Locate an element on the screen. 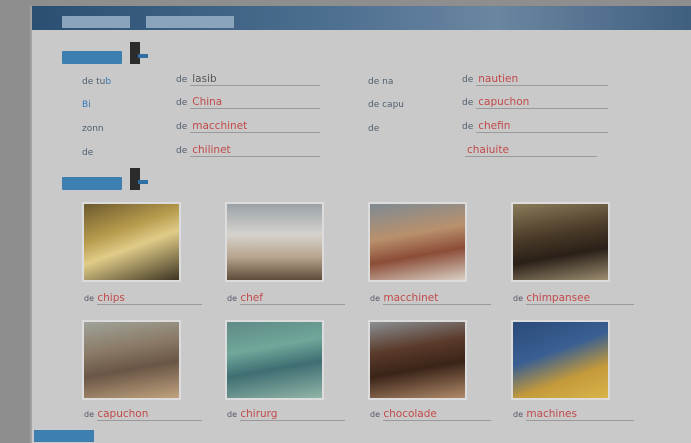  photo-machine is located at coordinates (560, 360).